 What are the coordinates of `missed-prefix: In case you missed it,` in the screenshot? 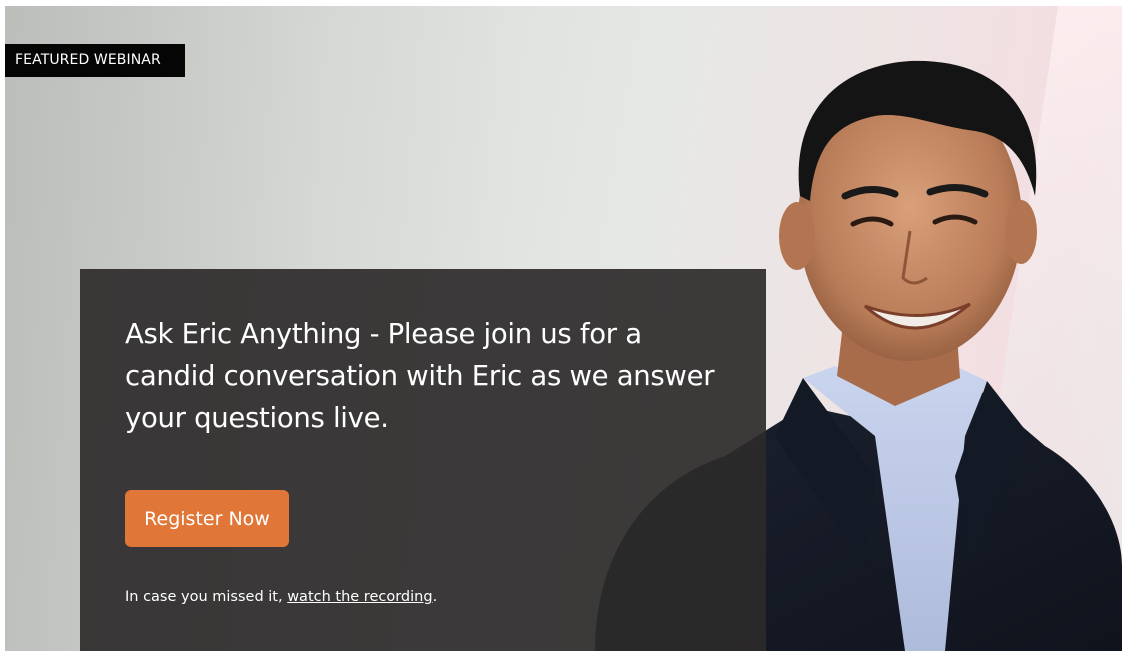 It's located at (206, 597).